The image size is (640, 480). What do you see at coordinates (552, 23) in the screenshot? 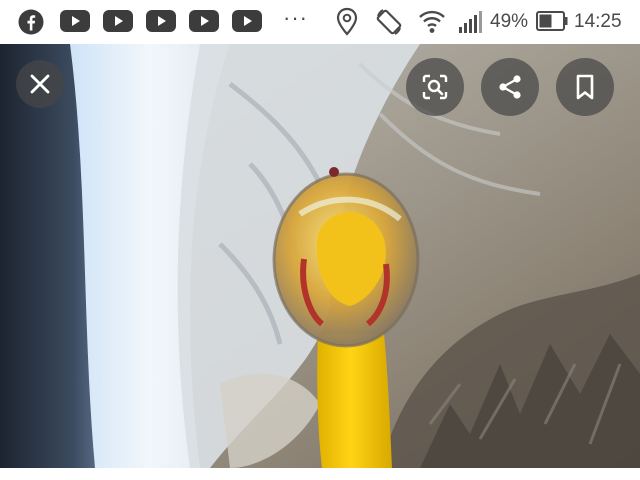
I see `battery-icon` at bounding box center [552, 23].